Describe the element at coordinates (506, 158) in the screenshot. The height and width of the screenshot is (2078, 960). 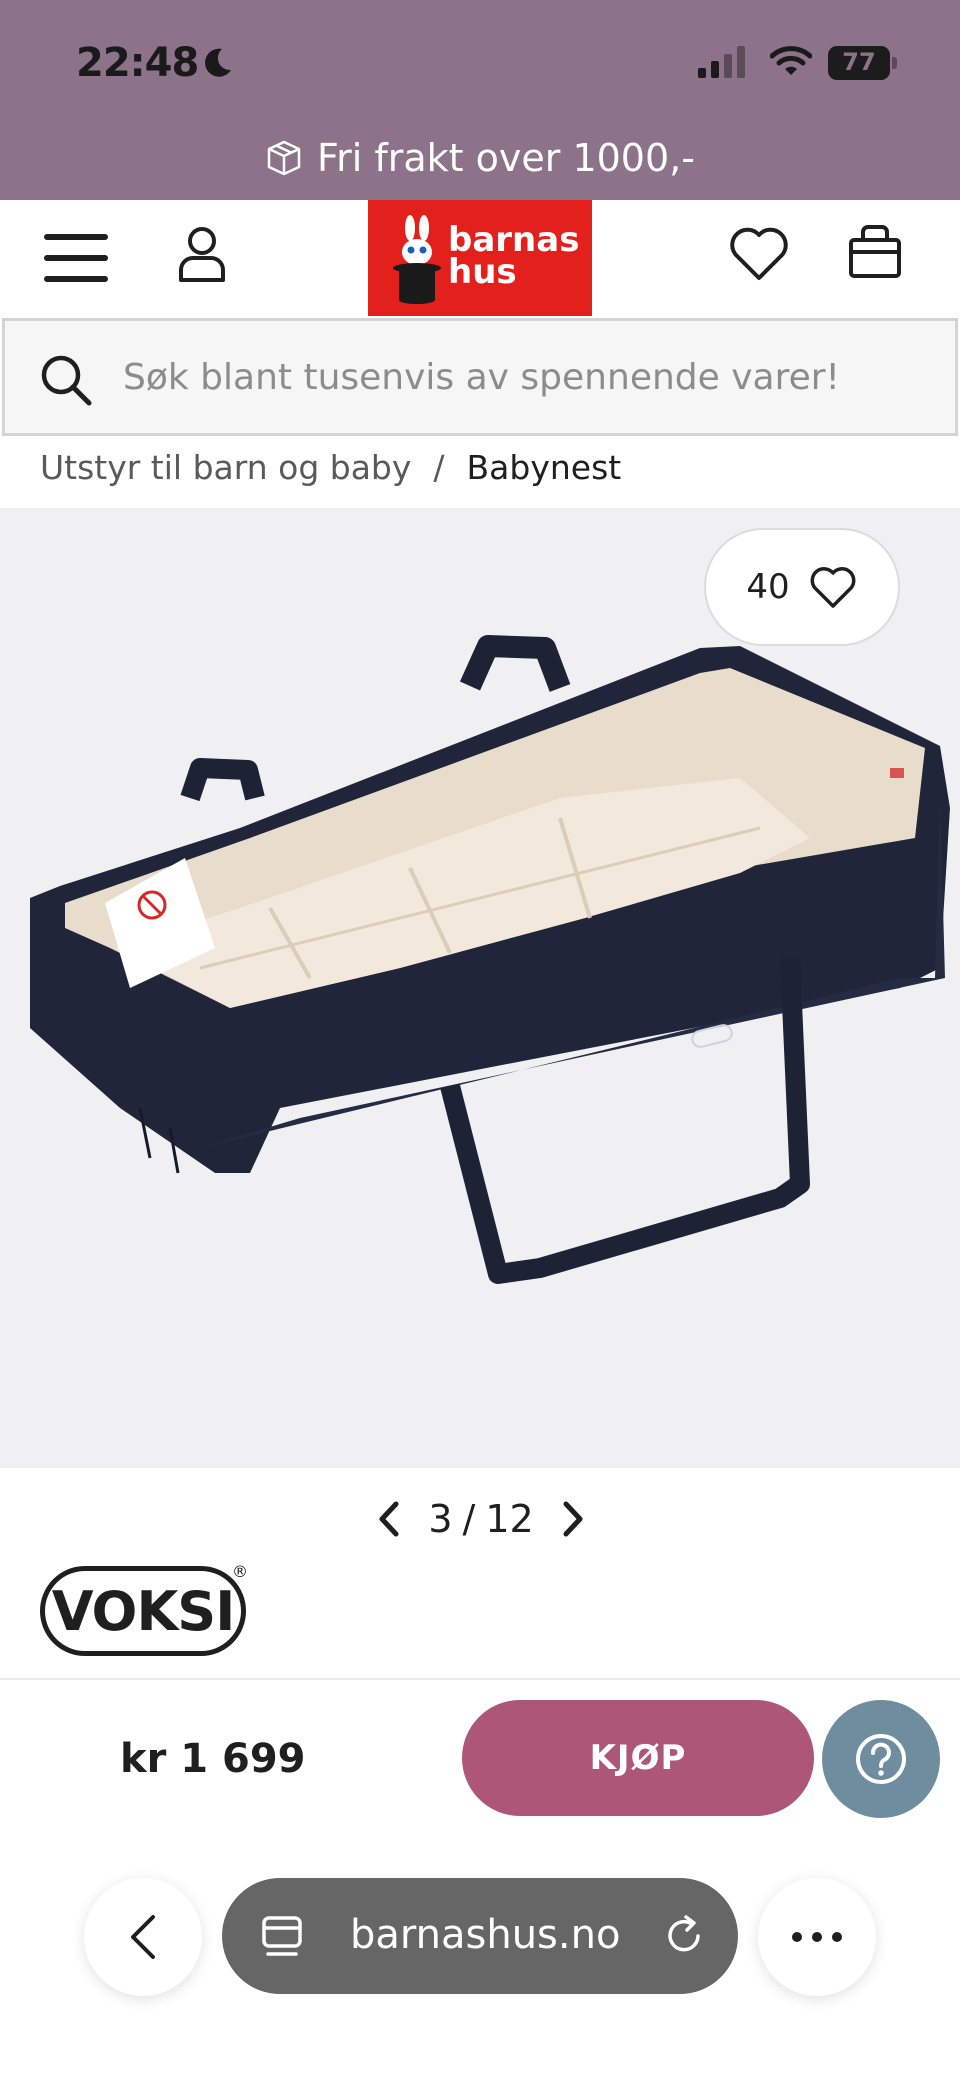
I see `promo-text: Fri frakt over 1000,-` at that location.